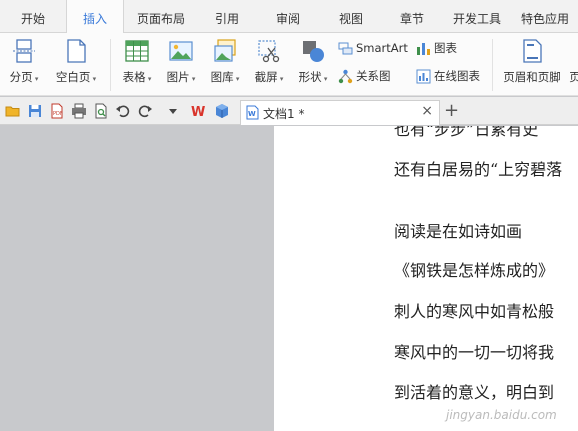 This screenshot has width=578, height=431. What do you see at coordinates (474, 392) in the screenshot?
I see `document-line: 到活着的意义，明白到` at bounding box center [474, 392].